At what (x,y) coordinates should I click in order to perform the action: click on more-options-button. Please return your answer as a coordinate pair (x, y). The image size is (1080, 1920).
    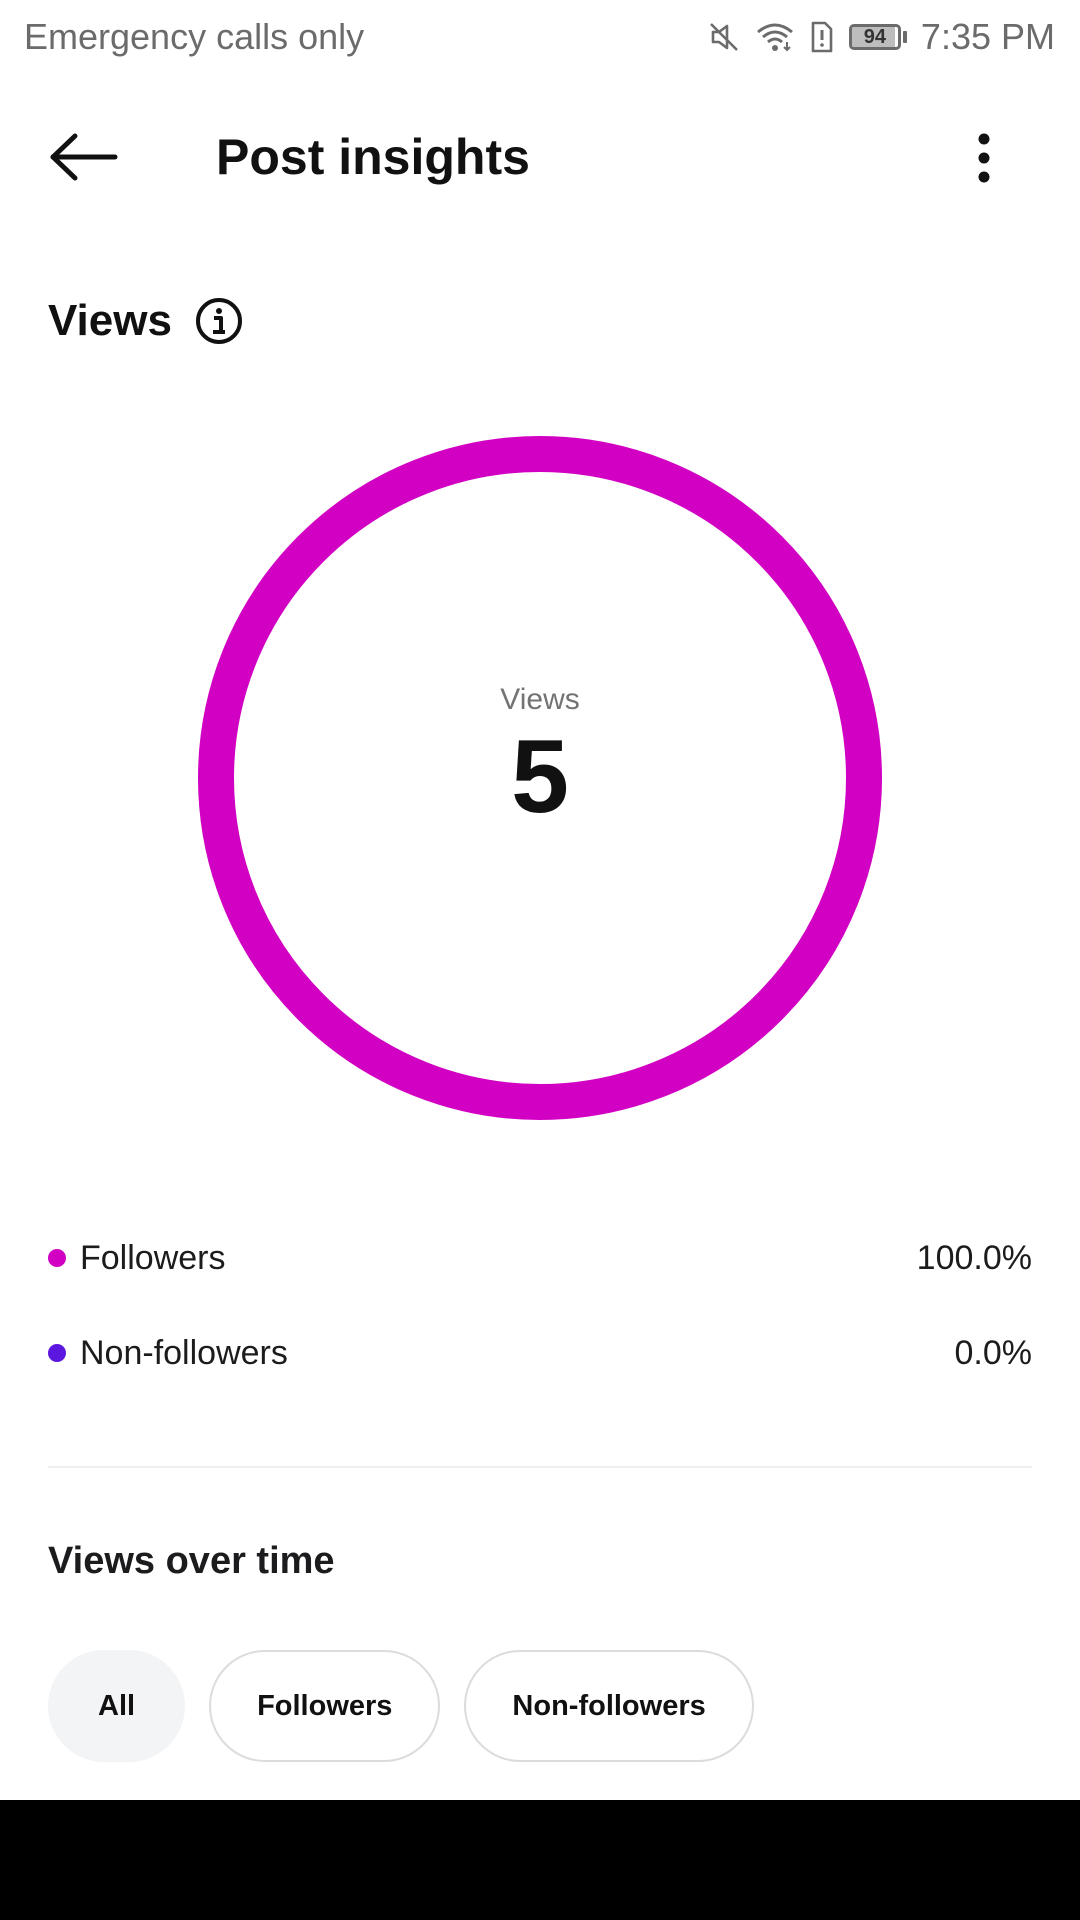
    Looking at the image, I should click on (984, 158).